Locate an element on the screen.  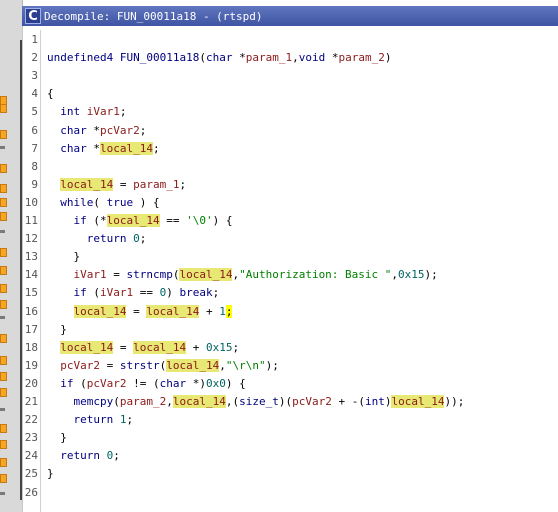
line-number: 10 is located at coordinates (31, 202).